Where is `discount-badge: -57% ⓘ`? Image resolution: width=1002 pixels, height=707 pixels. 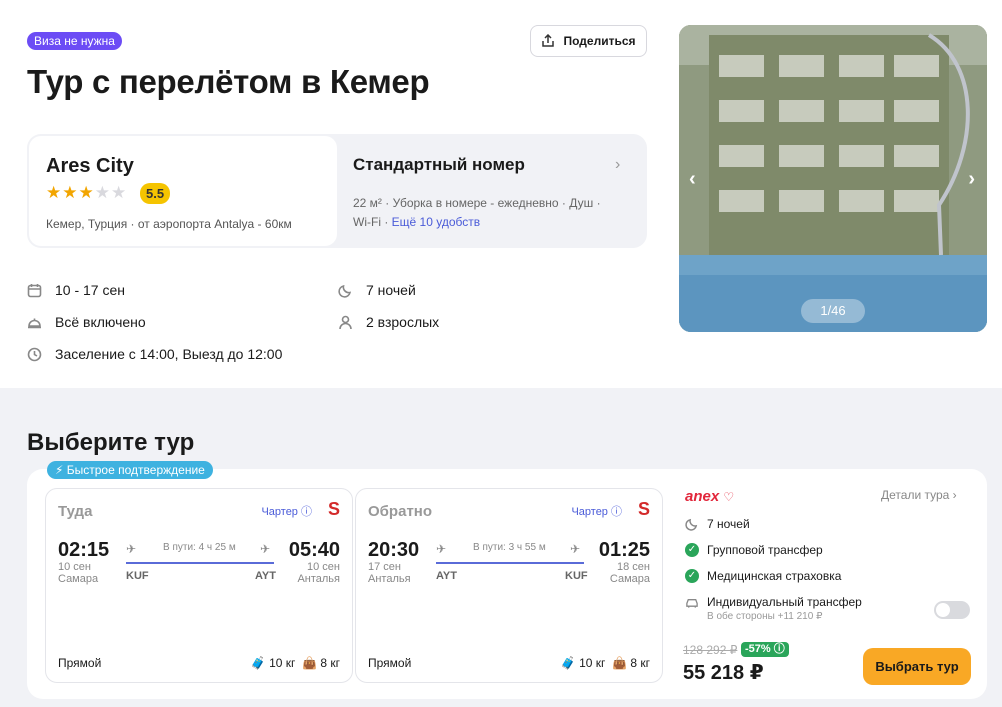
discount-badge: -57% ⓘ is located at coordinates (765, 649).